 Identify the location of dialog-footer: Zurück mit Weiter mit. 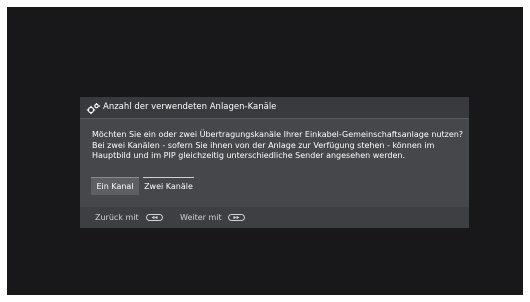
(274, 217).